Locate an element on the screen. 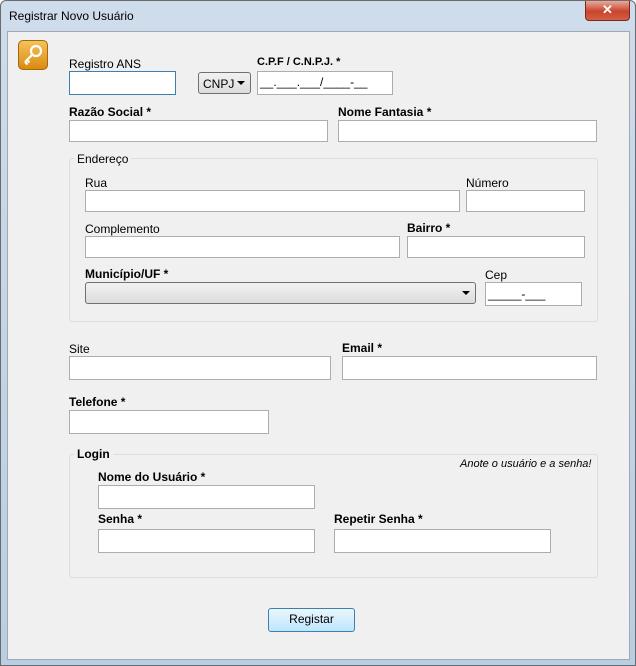 The image size is (636, 666). cpf-cnpj-mask: __.___.___/____-__ is located at coordinates (314, 82).